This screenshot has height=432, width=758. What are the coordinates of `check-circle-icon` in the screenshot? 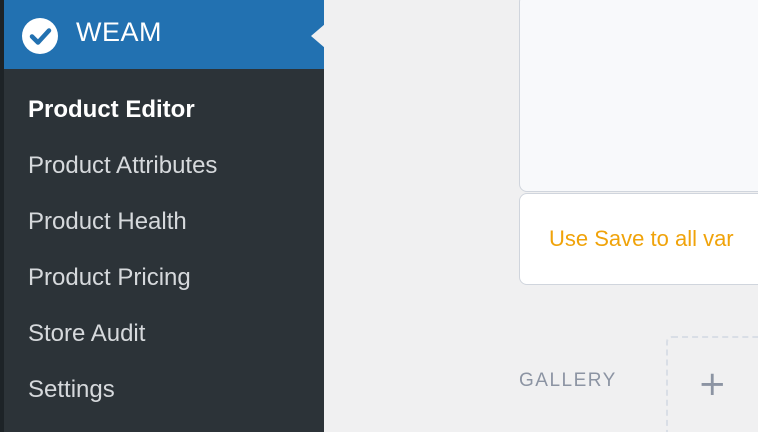 It's located at (40, 36).